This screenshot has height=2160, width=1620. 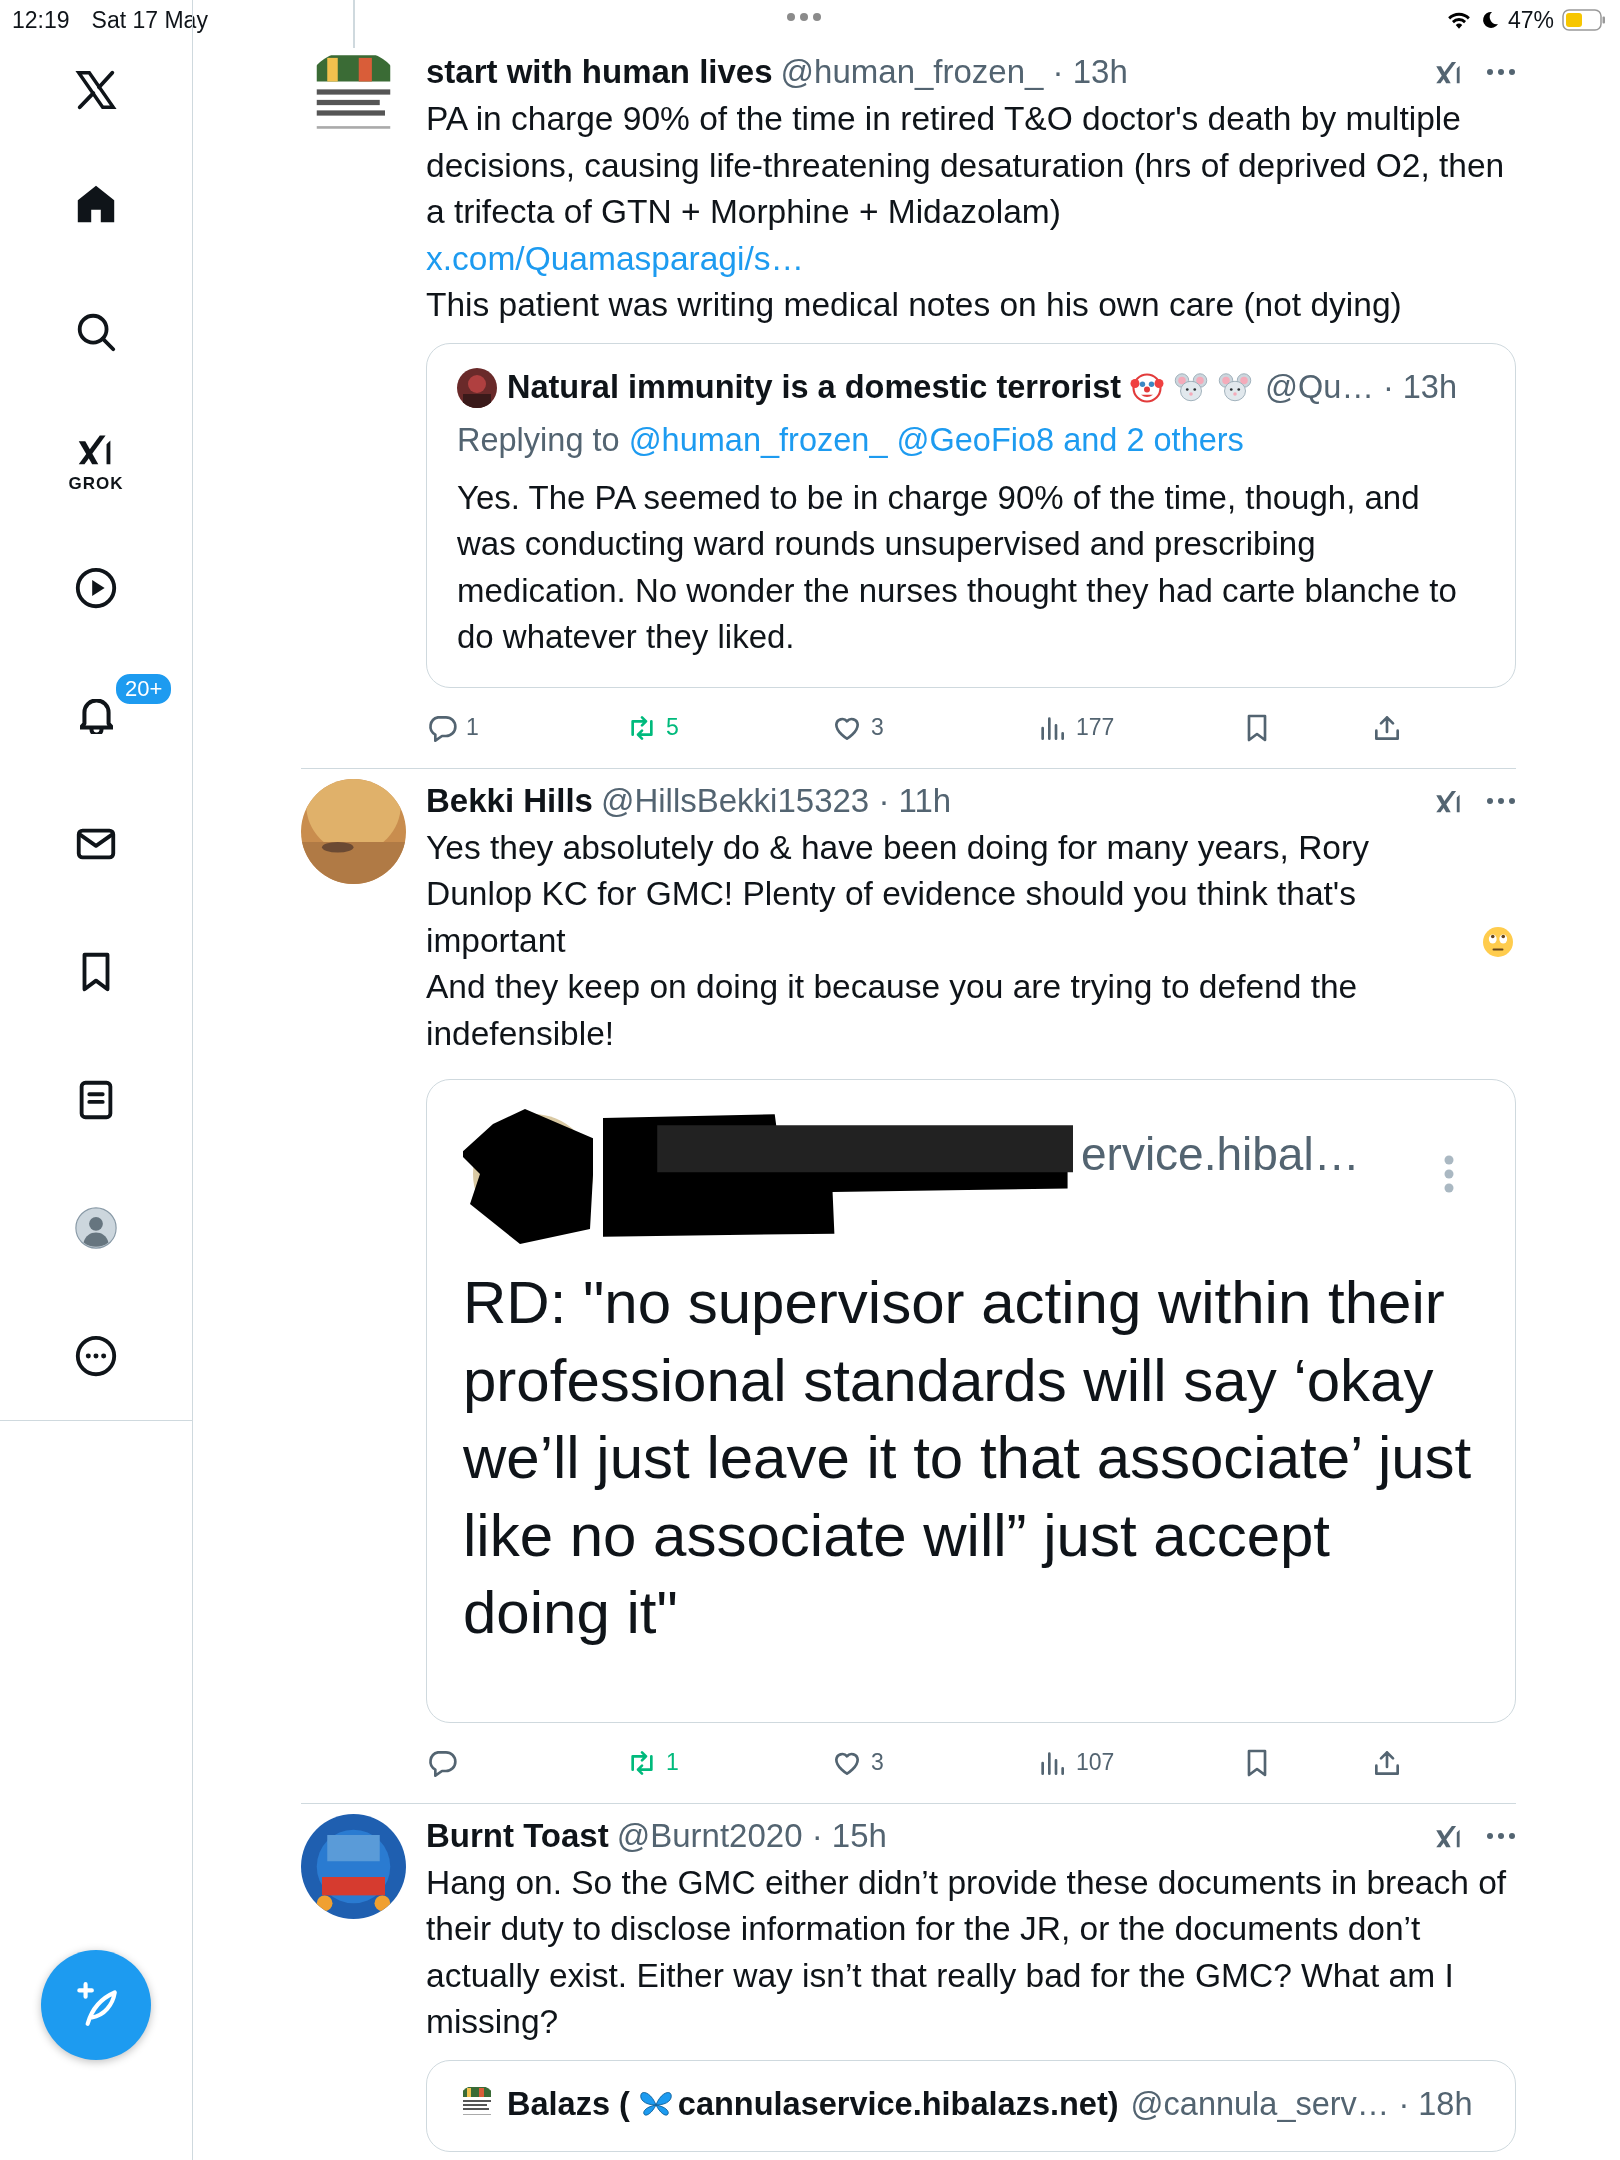 I want to click on multitasking-dots-icon, so click(x=804, y=17).